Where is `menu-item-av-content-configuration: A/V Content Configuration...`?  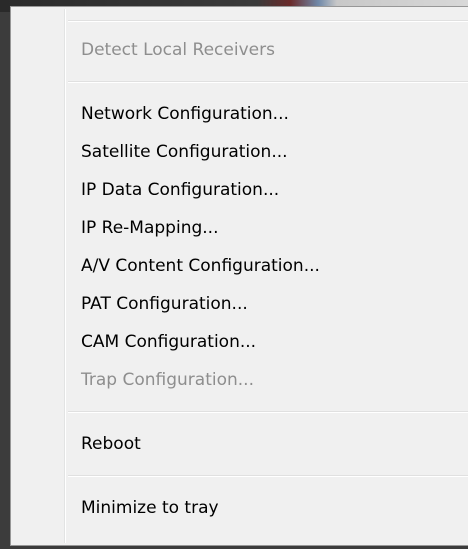 menu-item-av-content-configuration: A/V Content Configuration... is located at coordinates (274, 266).